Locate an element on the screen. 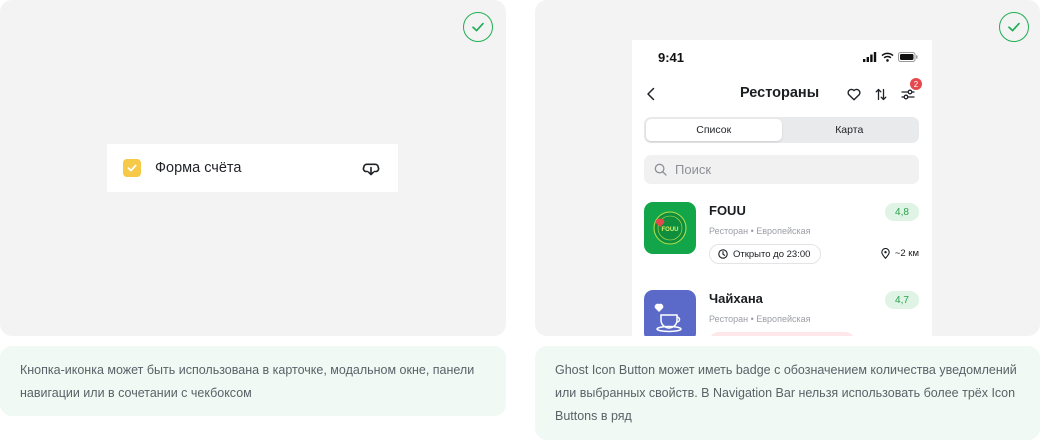  back-button is located at coordinates (651, 94).